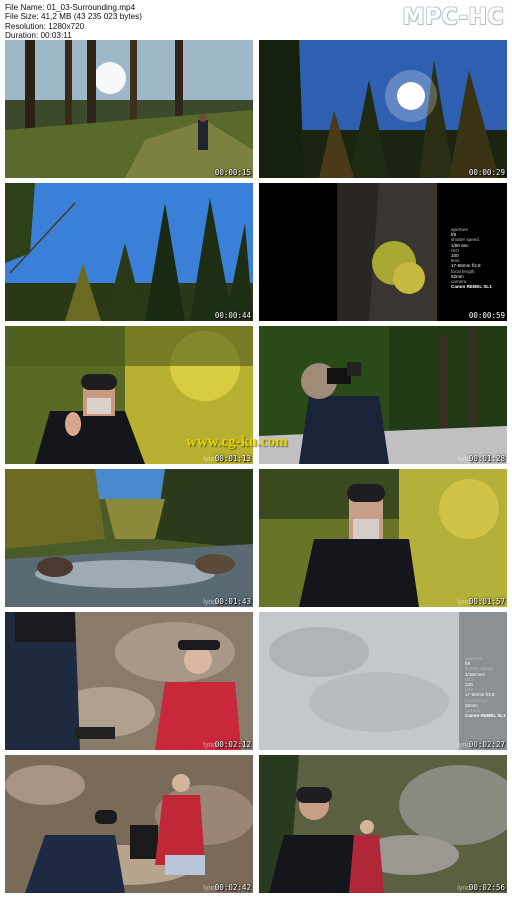 This screenshot has height=898, width=512. I want to click on forest-scene-image, so click(129, 109).